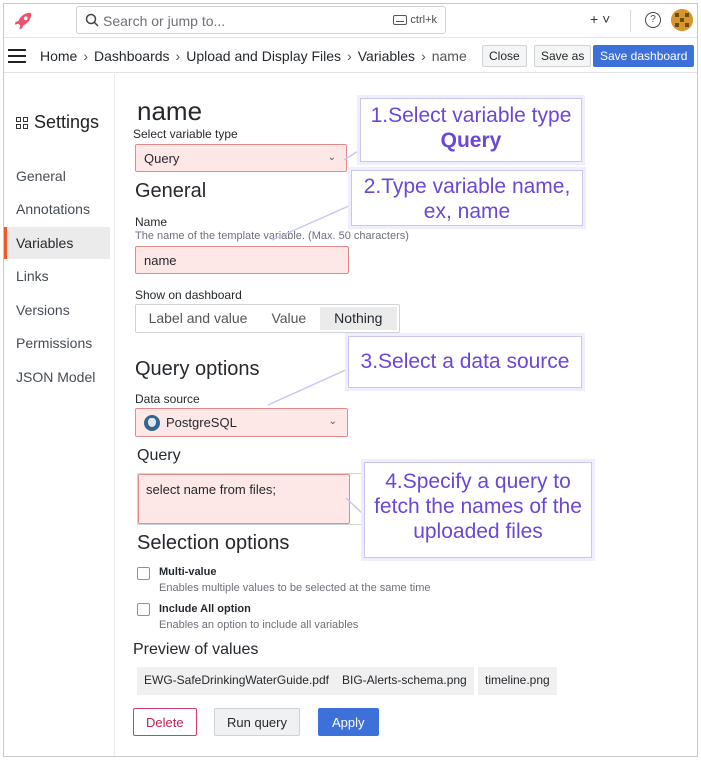 This screenshot has height=760, width=701. Describe the element at coordinates (504, 56) in the screenshot. I see `close-button: Close` at that location.